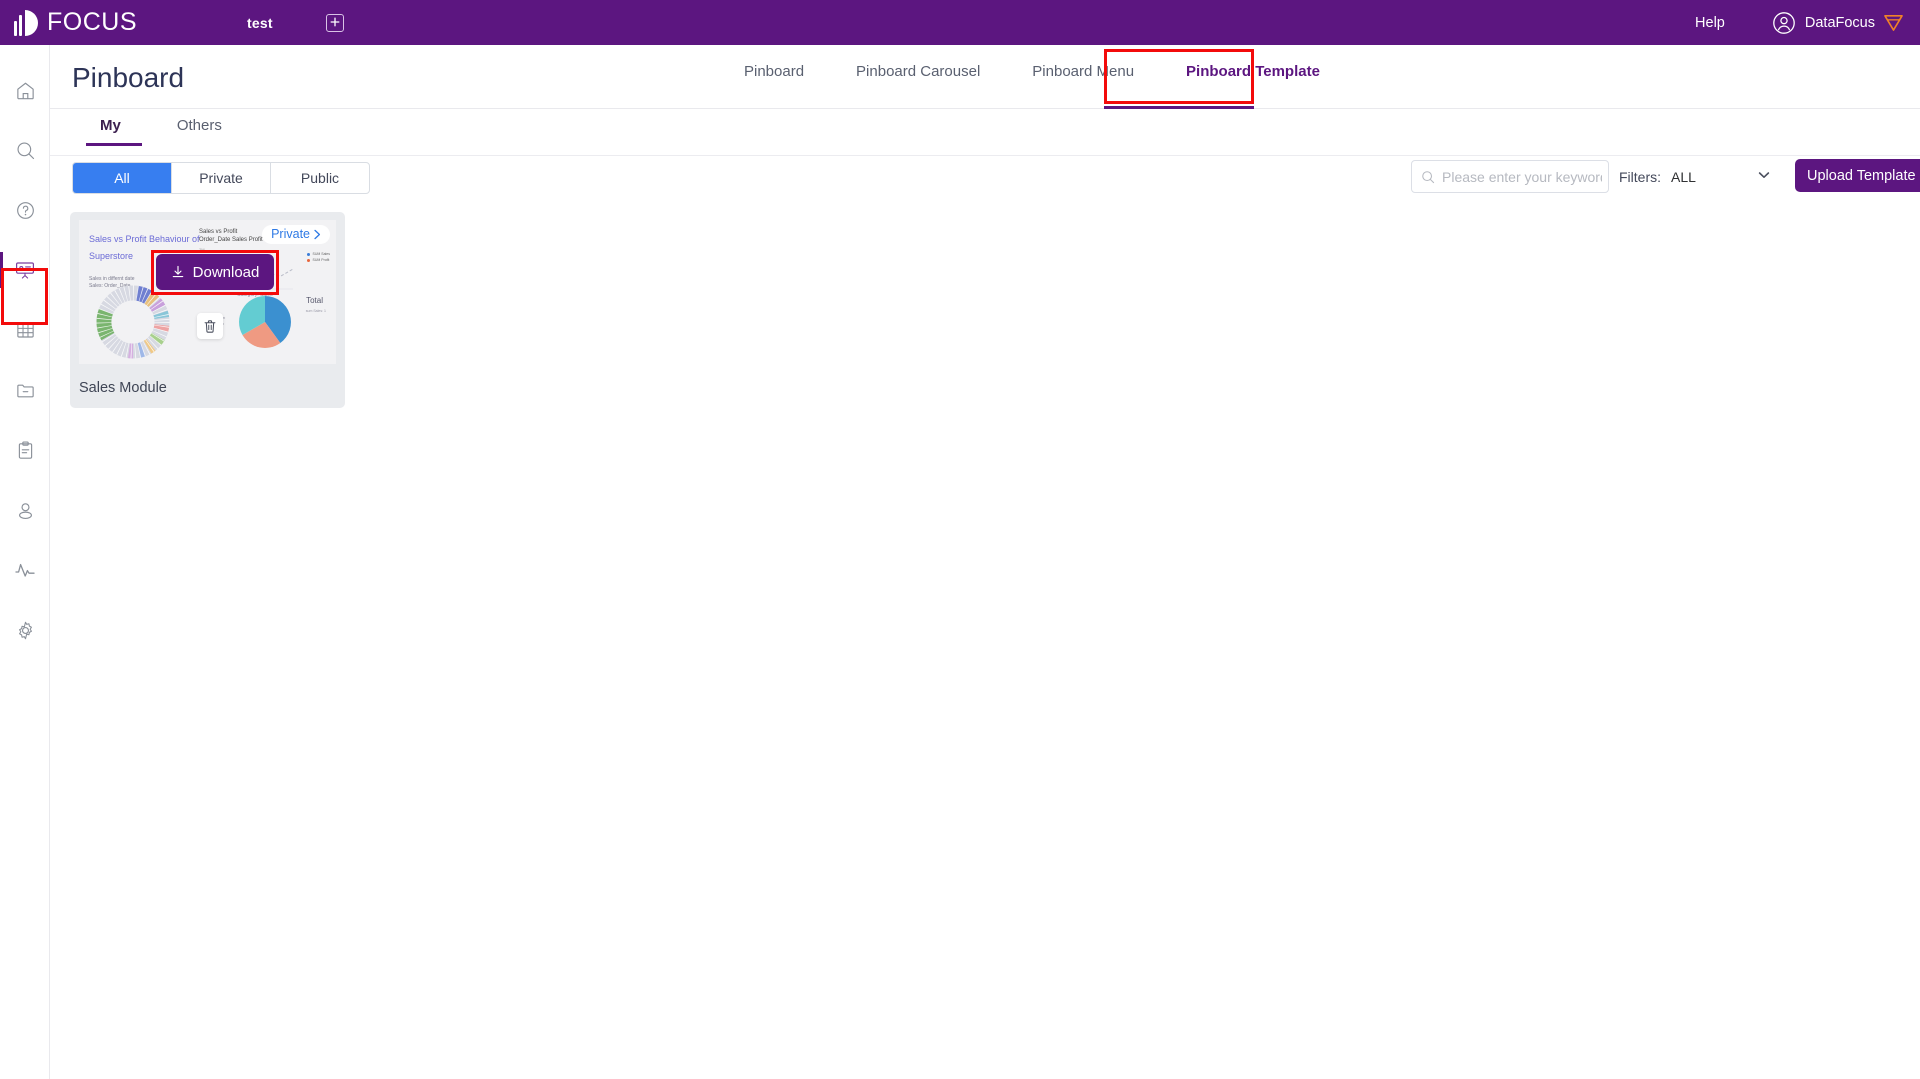  I want to click on visibility-badge: Private, so click(296, 234).